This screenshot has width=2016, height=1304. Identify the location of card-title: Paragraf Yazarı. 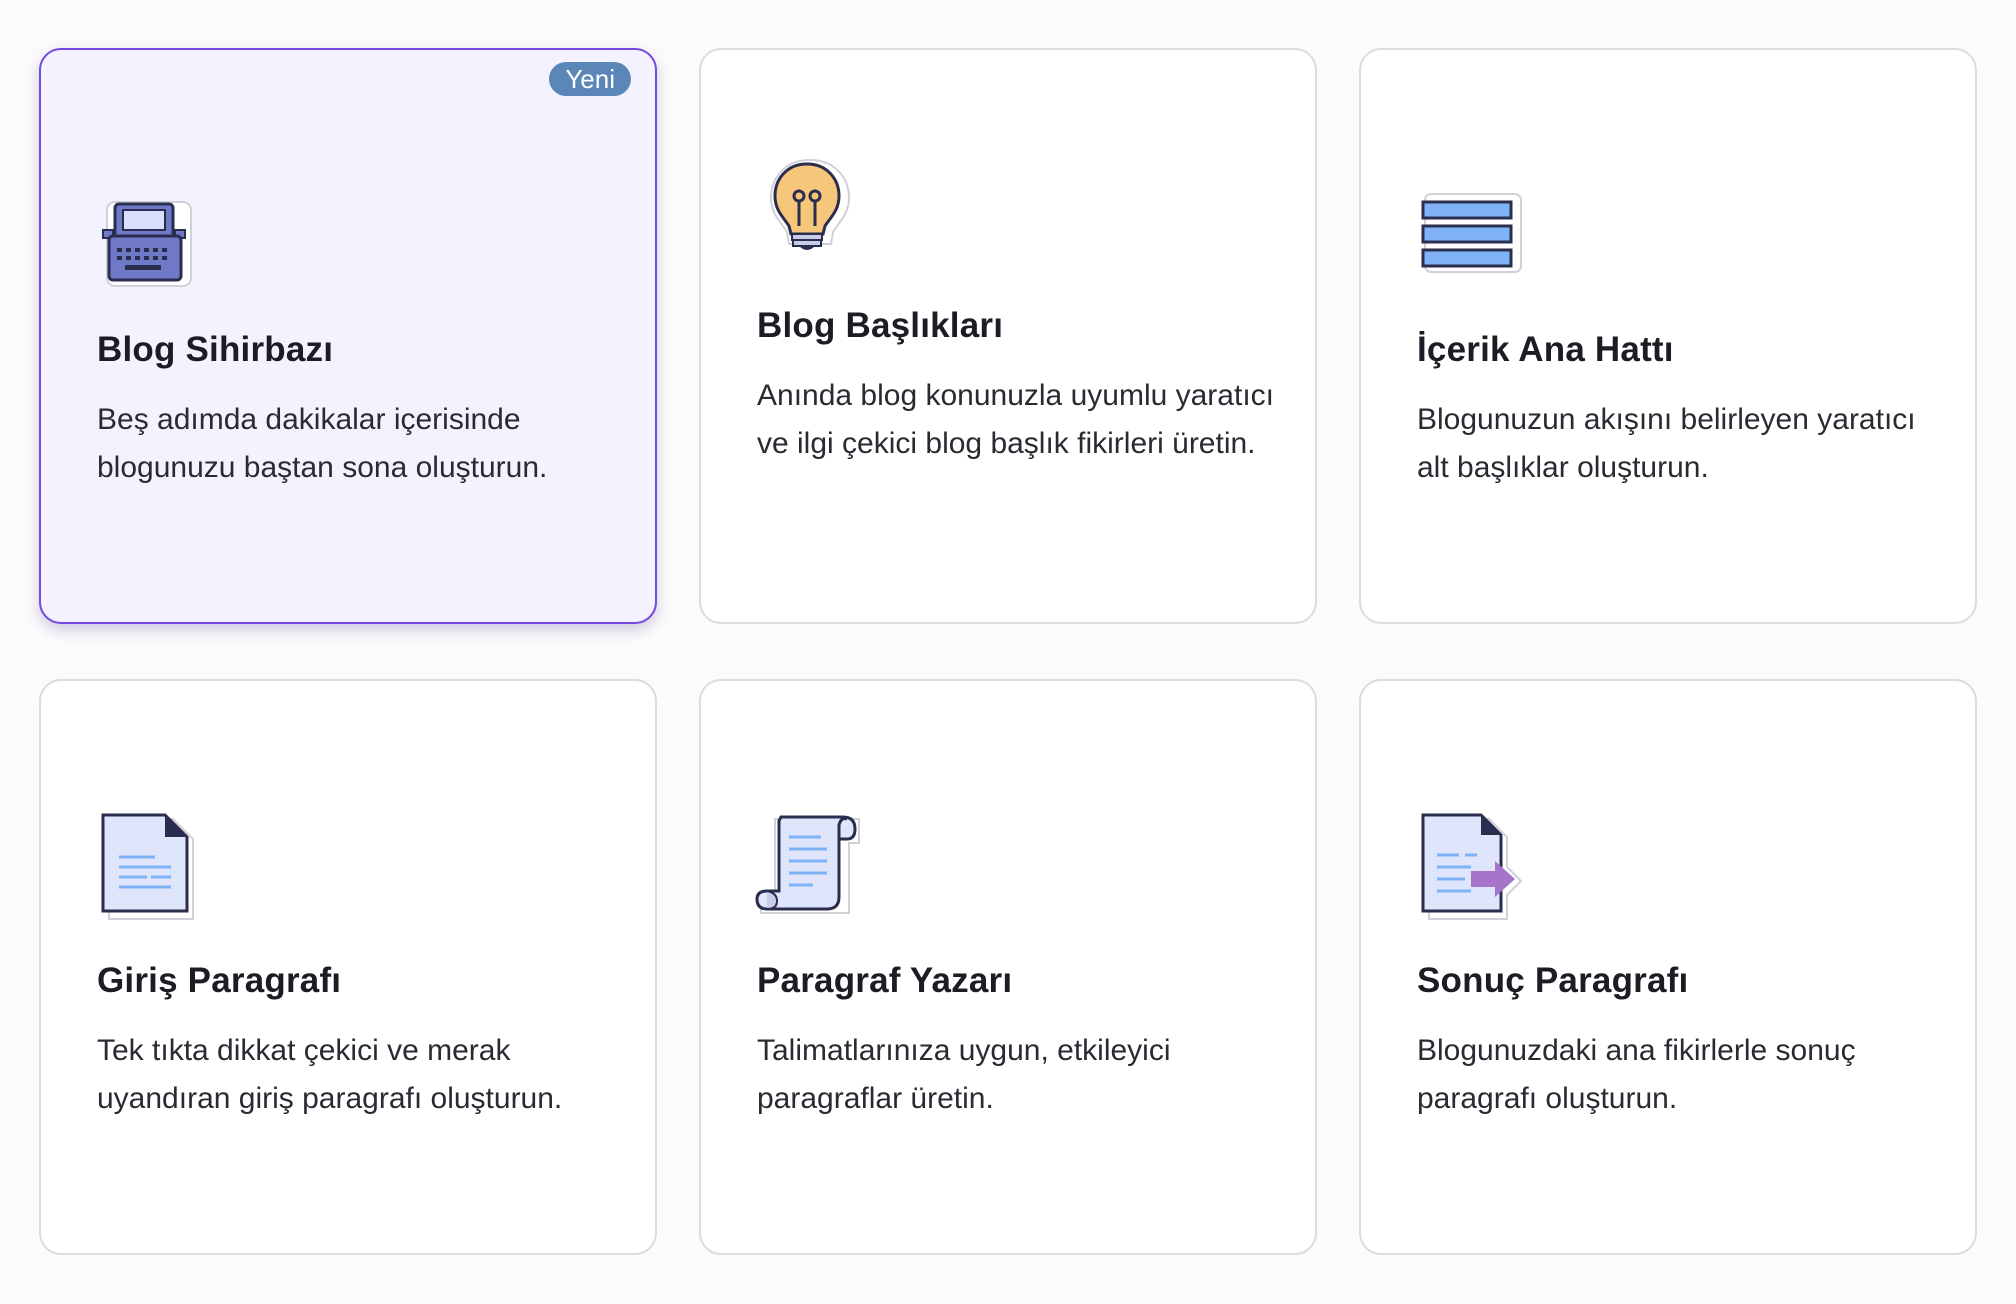
(885, 980).